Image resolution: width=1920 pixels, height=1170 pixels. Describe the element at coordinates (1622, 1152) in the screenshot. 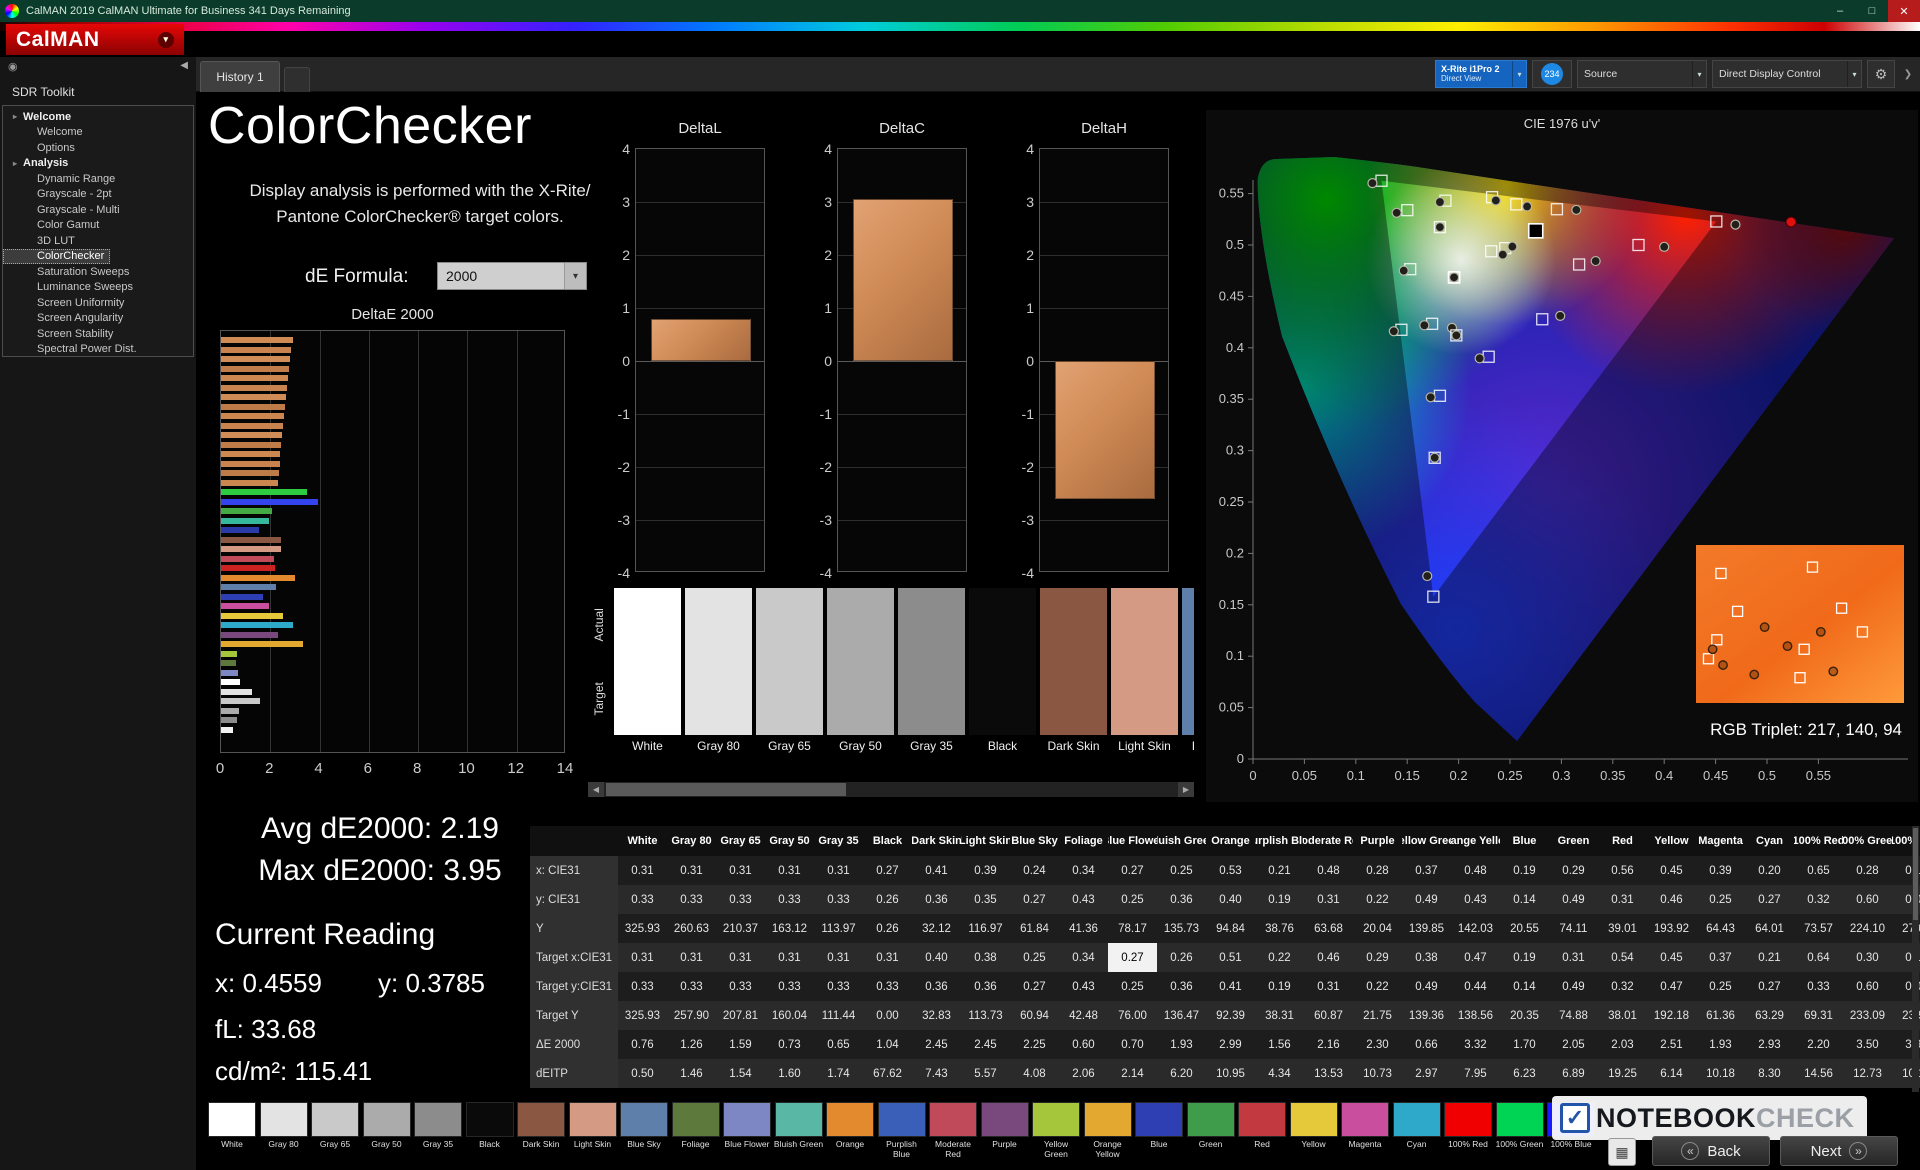

I see `layout-toggle-button: ▦` at that location.